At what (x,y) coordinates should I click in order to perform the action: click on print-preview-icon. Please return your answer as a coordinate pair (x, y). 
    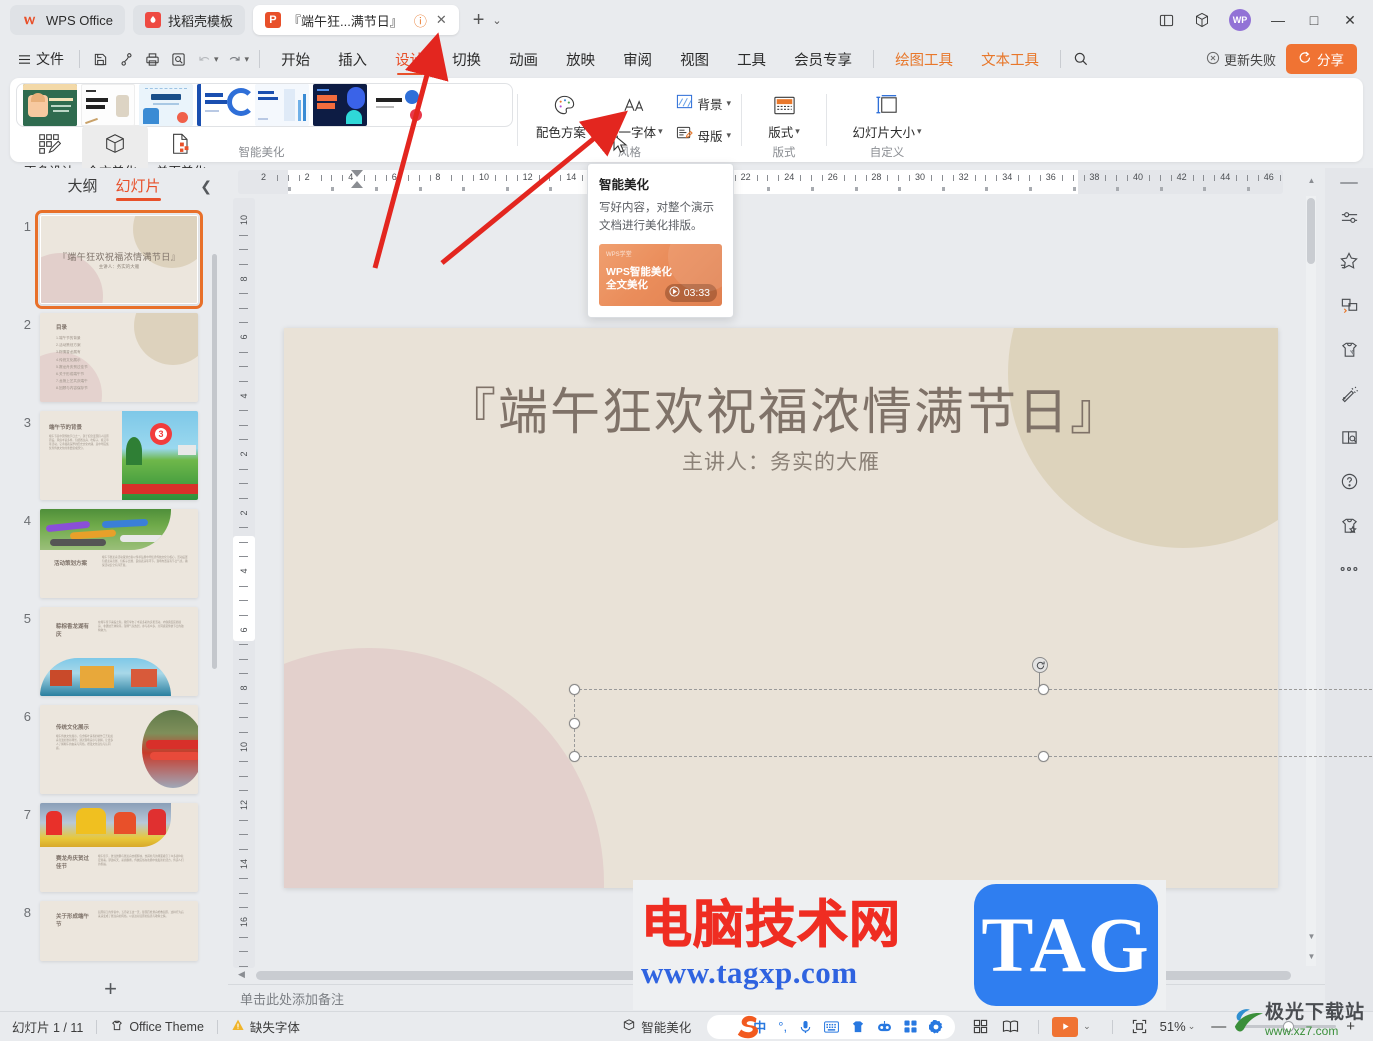
    Looking at the image, I should click on (178, 59).